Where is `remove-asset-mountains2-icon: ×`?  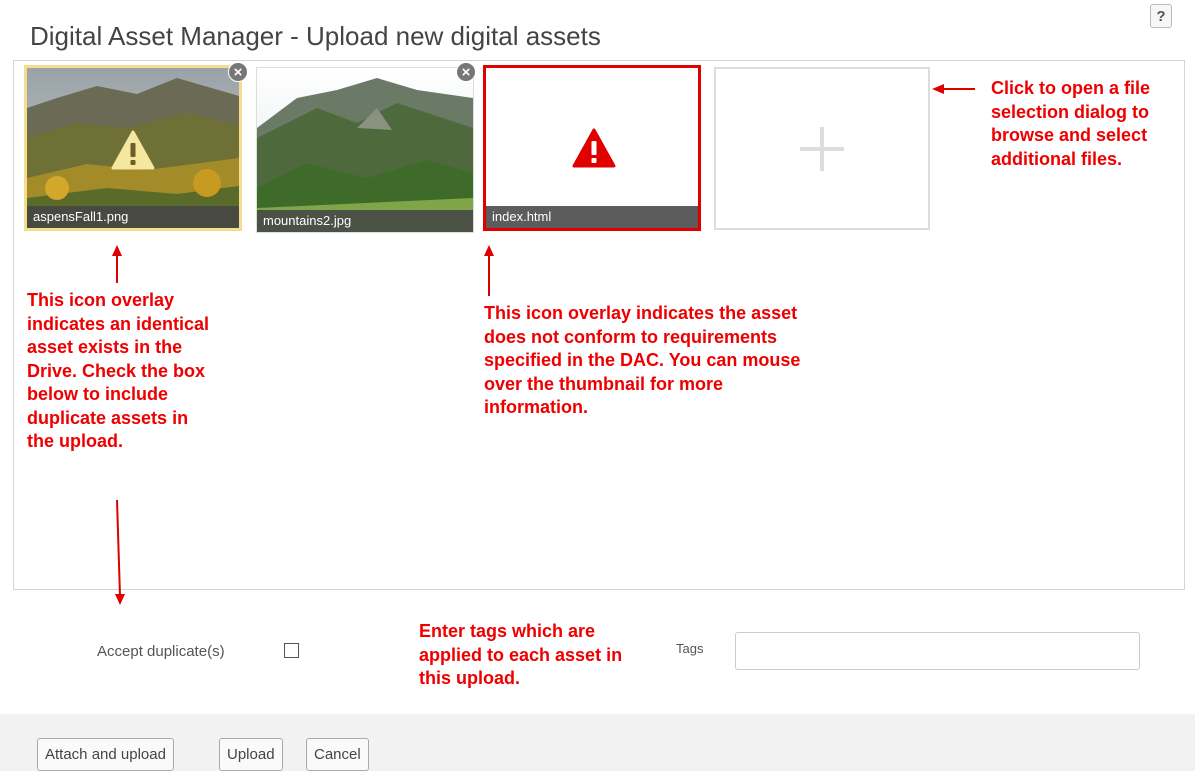 remove-asset-mountains2-icon: × is located at coordinates (466, 72).